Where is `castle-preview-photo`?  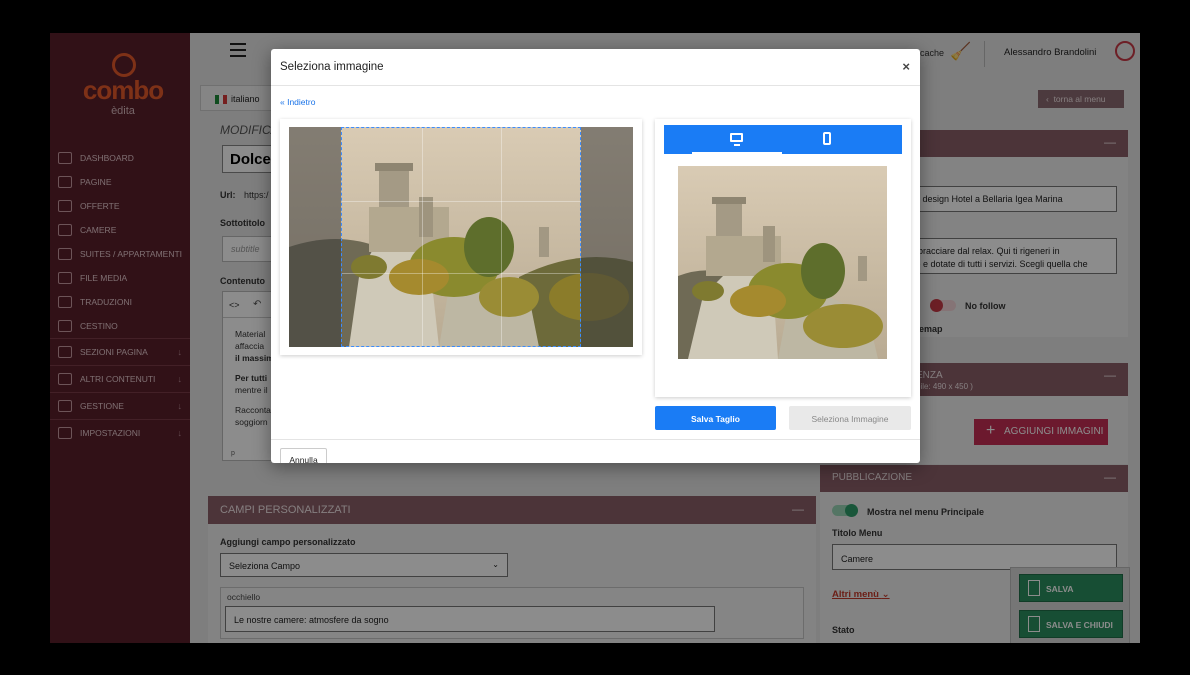
castle-preview-photo is located at coordinates (782, 262).